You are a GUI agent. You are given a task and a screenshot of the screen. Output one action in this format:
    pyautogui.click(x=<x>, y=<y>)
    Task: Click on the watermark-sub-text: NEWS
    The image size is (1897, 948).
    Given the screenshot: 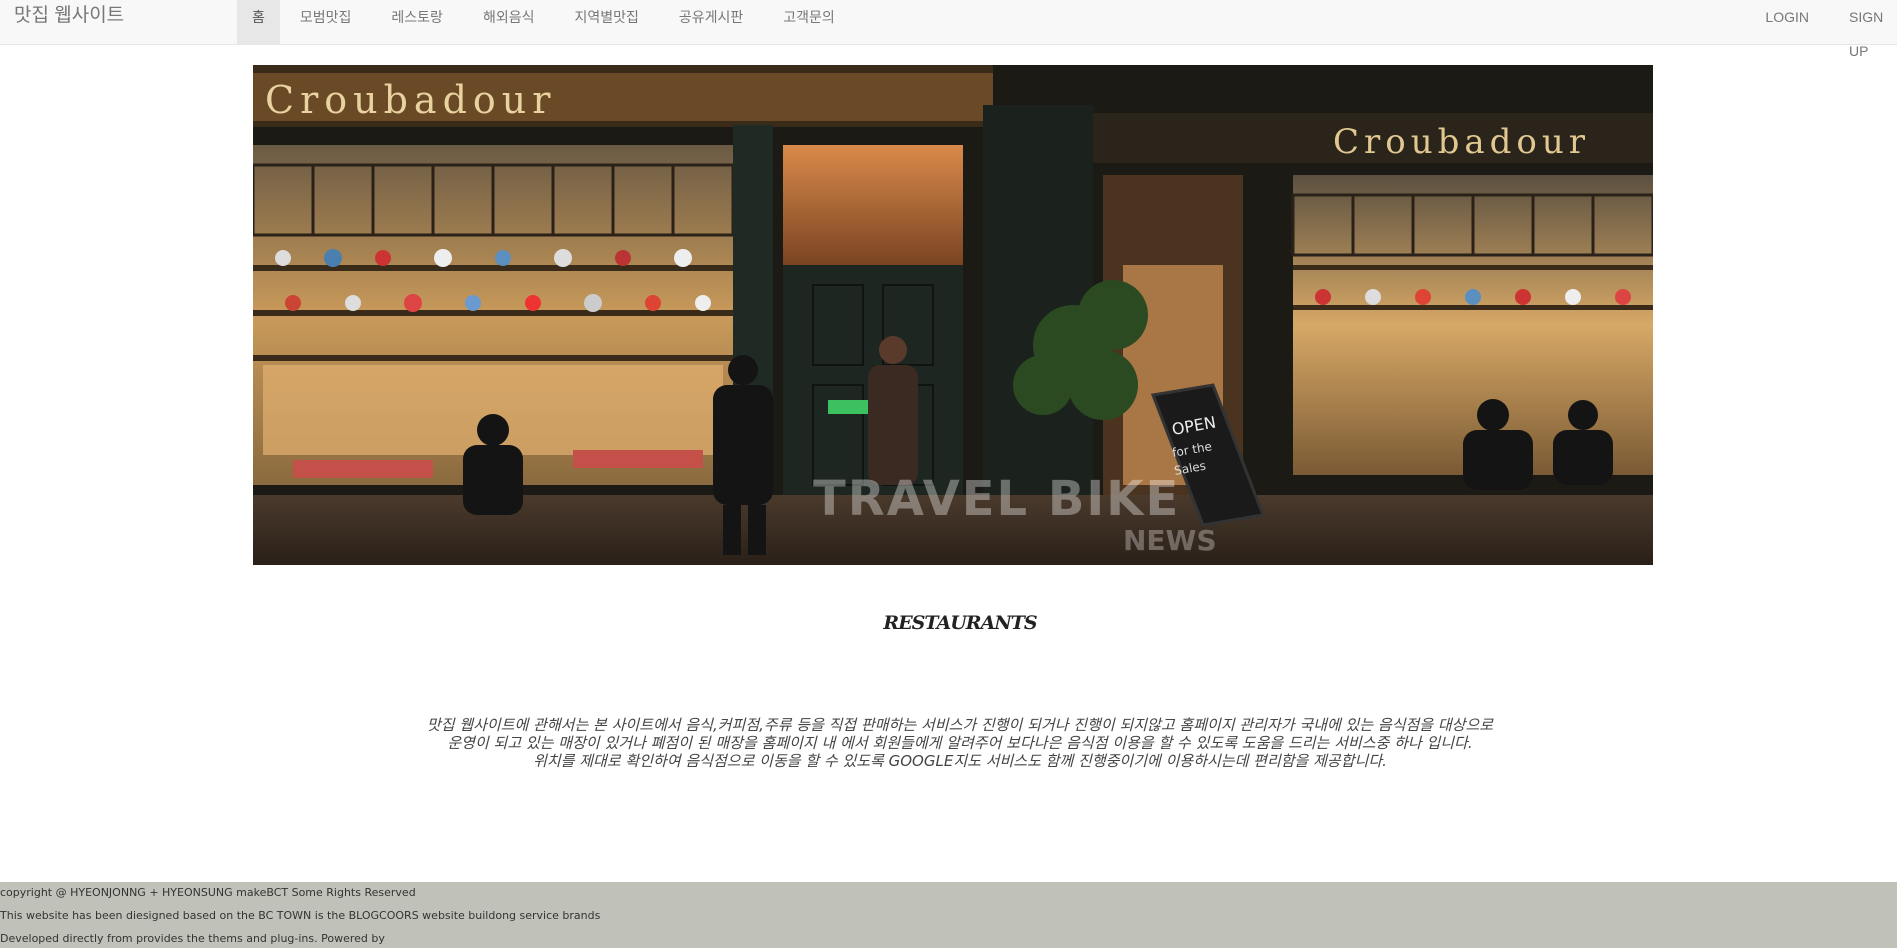 What is the action you would take?
    pyautogui.click(x=1170, y=540)
    